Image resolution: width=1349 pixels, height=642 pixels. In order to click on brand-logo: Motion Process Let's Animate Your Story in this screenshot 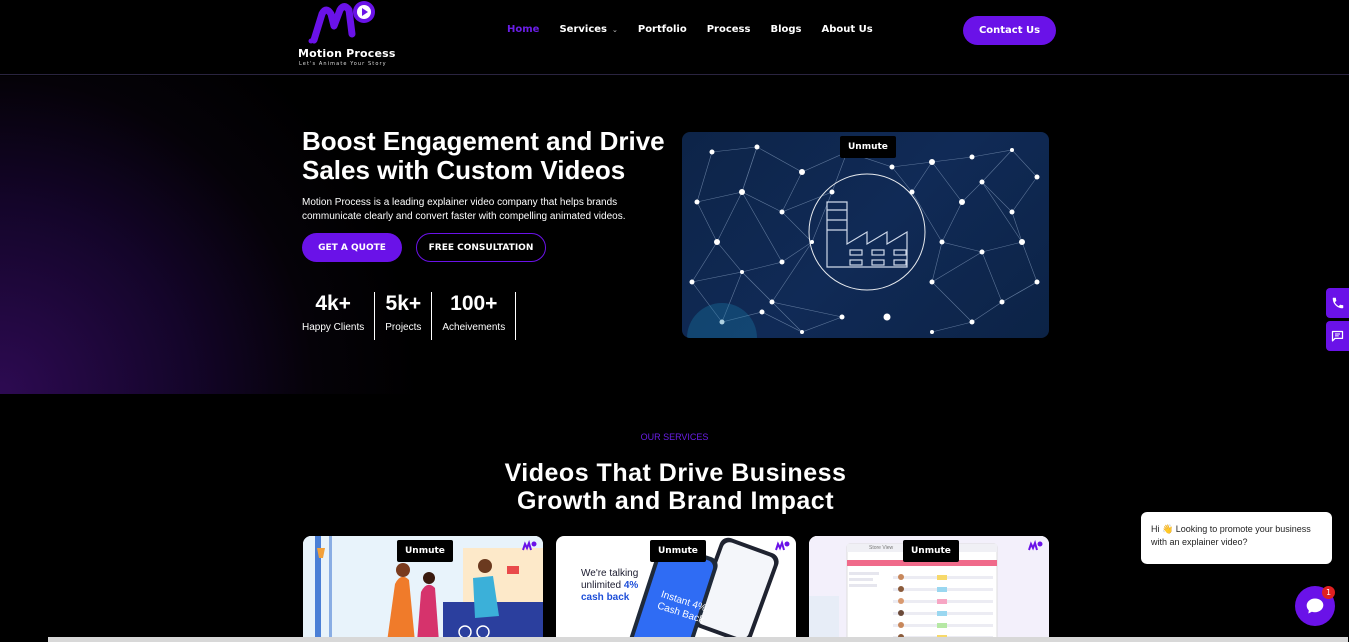, I will do `click(346, 35)`.